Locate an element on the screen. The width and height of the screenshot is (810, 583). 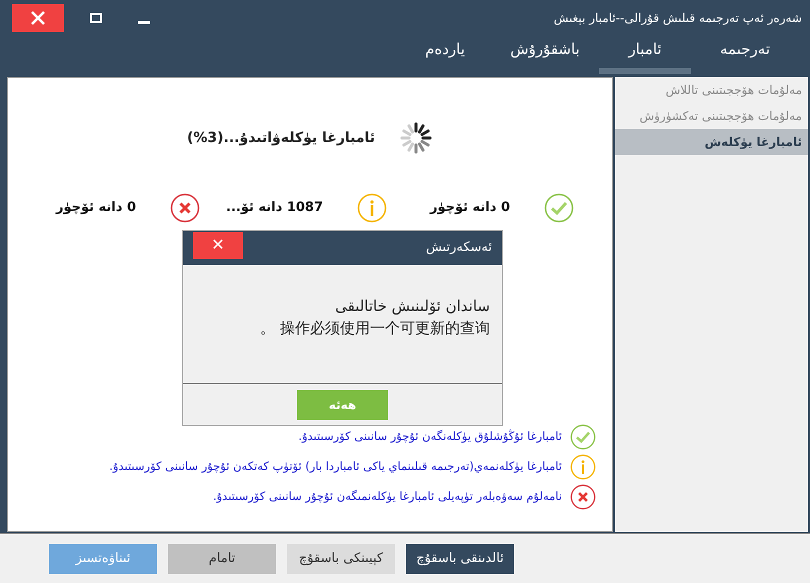
tab: تەرجىمە is located at coordinates (745, 55).